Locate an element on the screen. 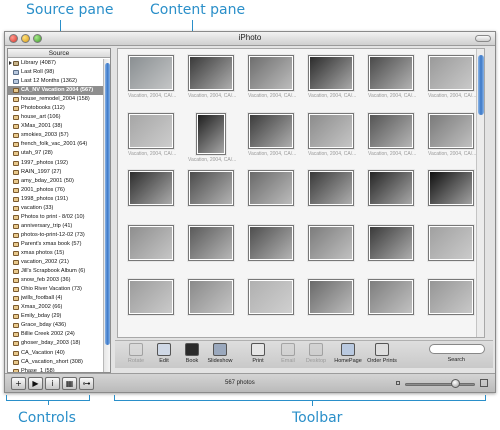  source-item: house_art (106) is located at coordinates (56, 117).